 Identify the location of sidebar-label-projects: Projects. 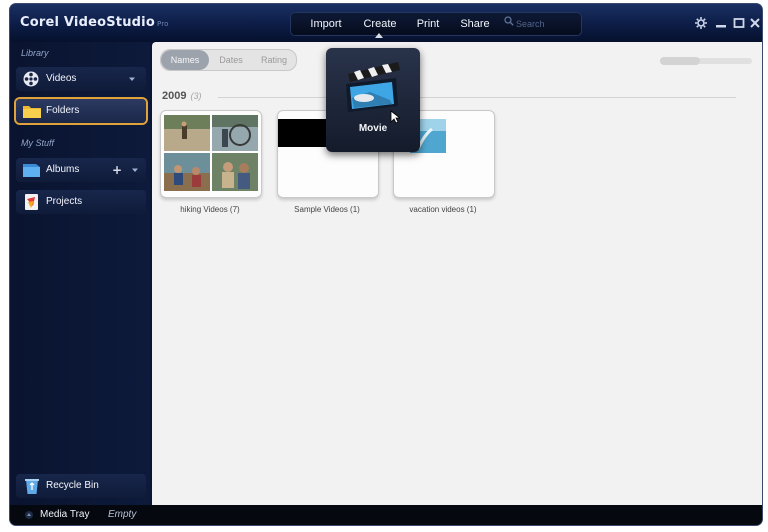
(64, 201).